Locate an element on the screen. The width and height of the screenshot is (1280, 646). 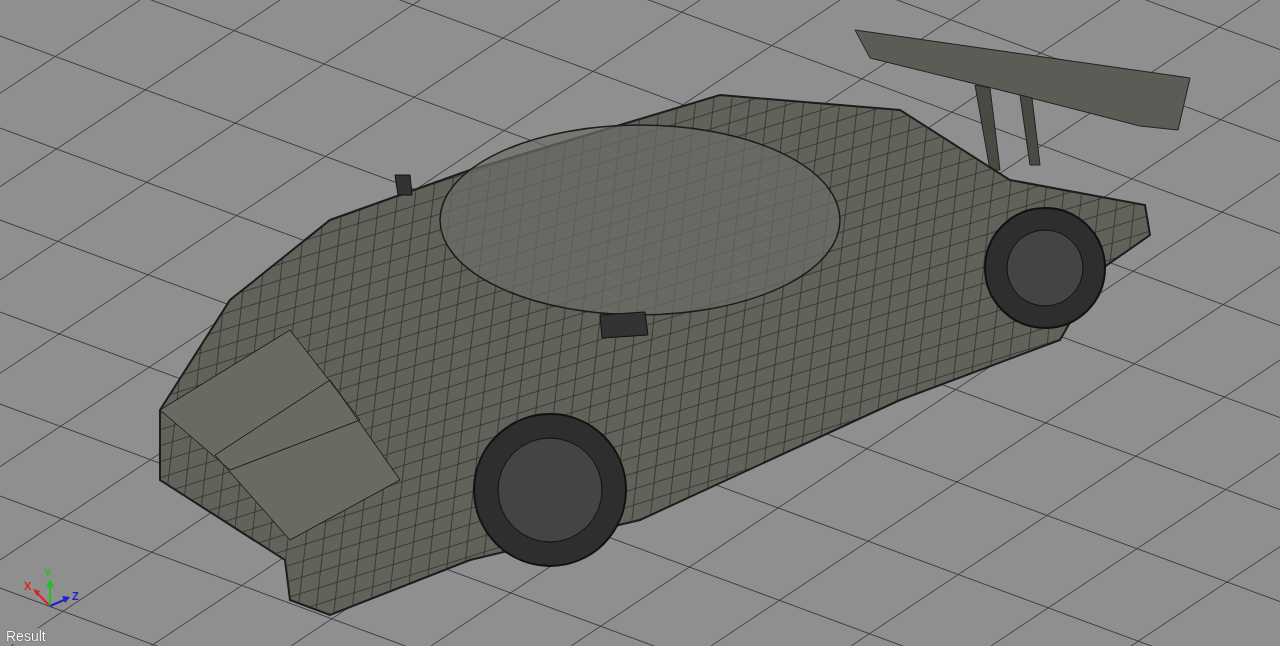
axis-label: Y is located at coordinates (48, 573).